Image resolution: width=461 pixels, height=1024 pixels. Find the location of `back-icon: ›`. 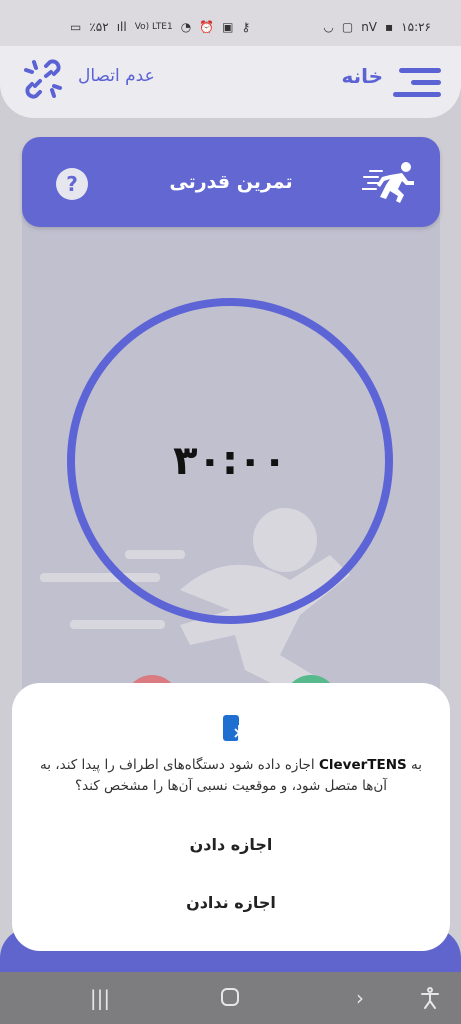

back-icon: › is located at coordinates (360, 998).